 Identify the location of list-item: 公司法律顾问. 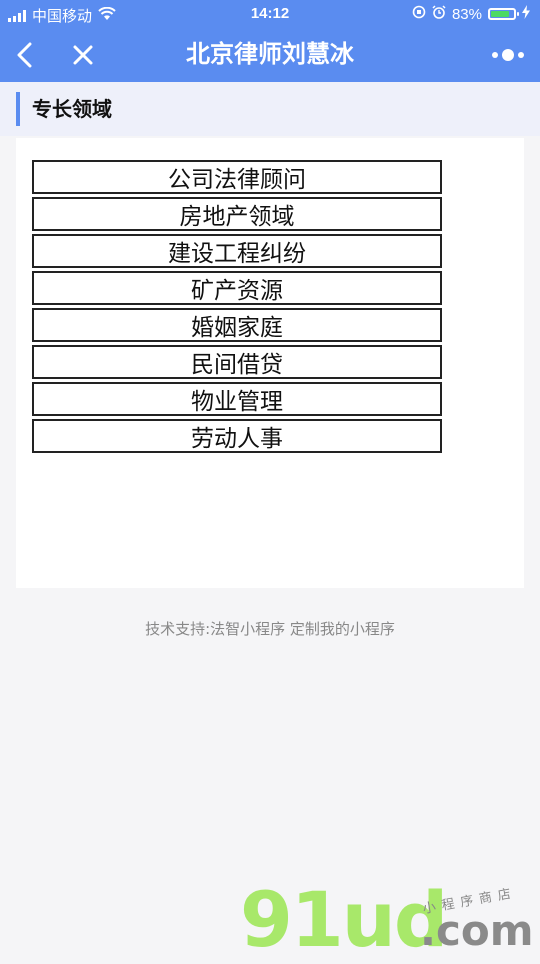
(237, 177).